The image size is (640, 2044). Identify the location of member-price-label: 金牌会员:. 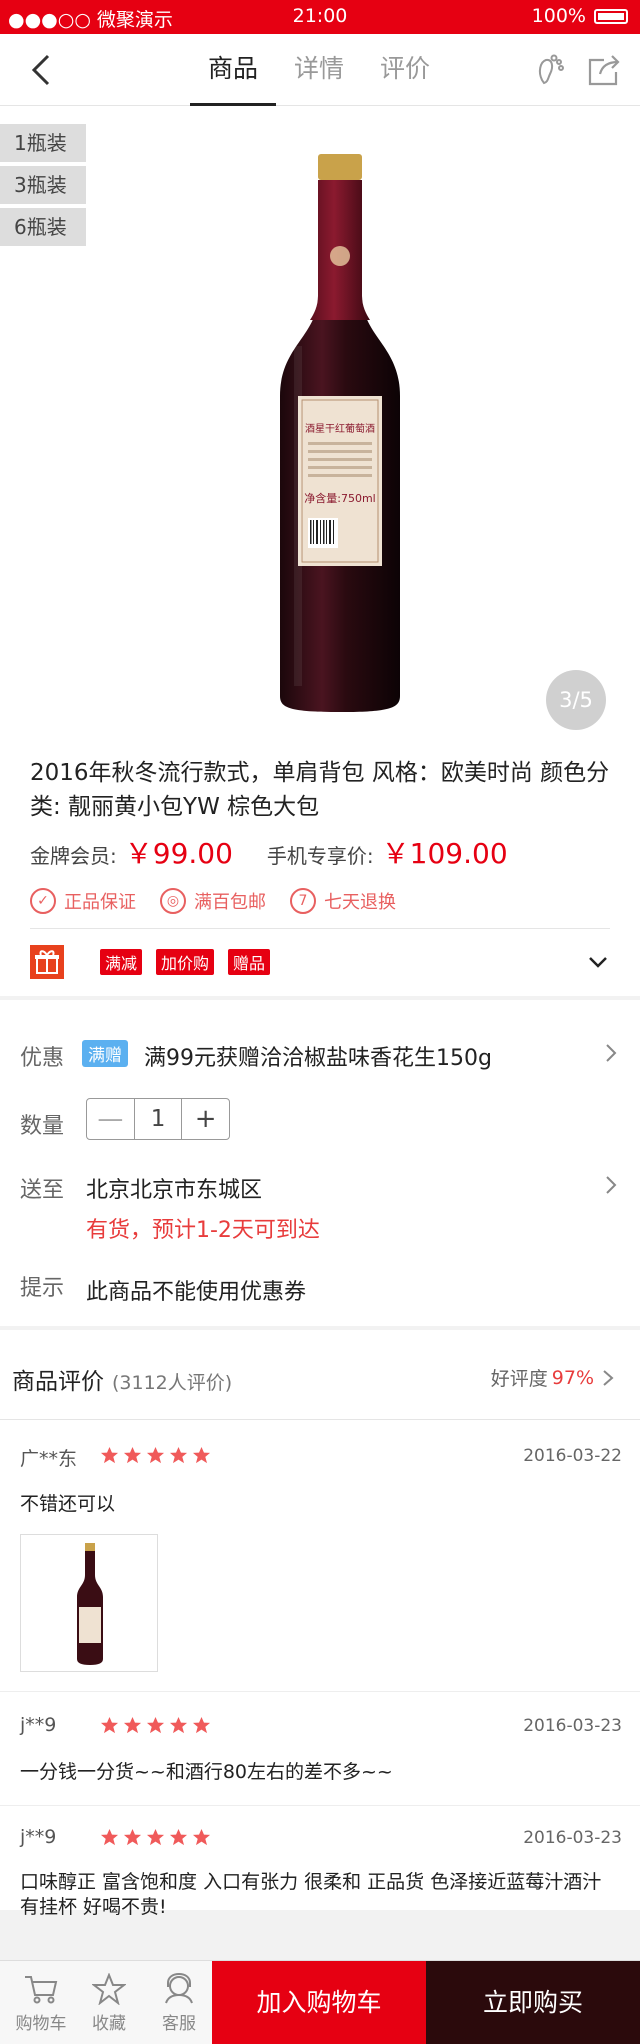
(73, 856).